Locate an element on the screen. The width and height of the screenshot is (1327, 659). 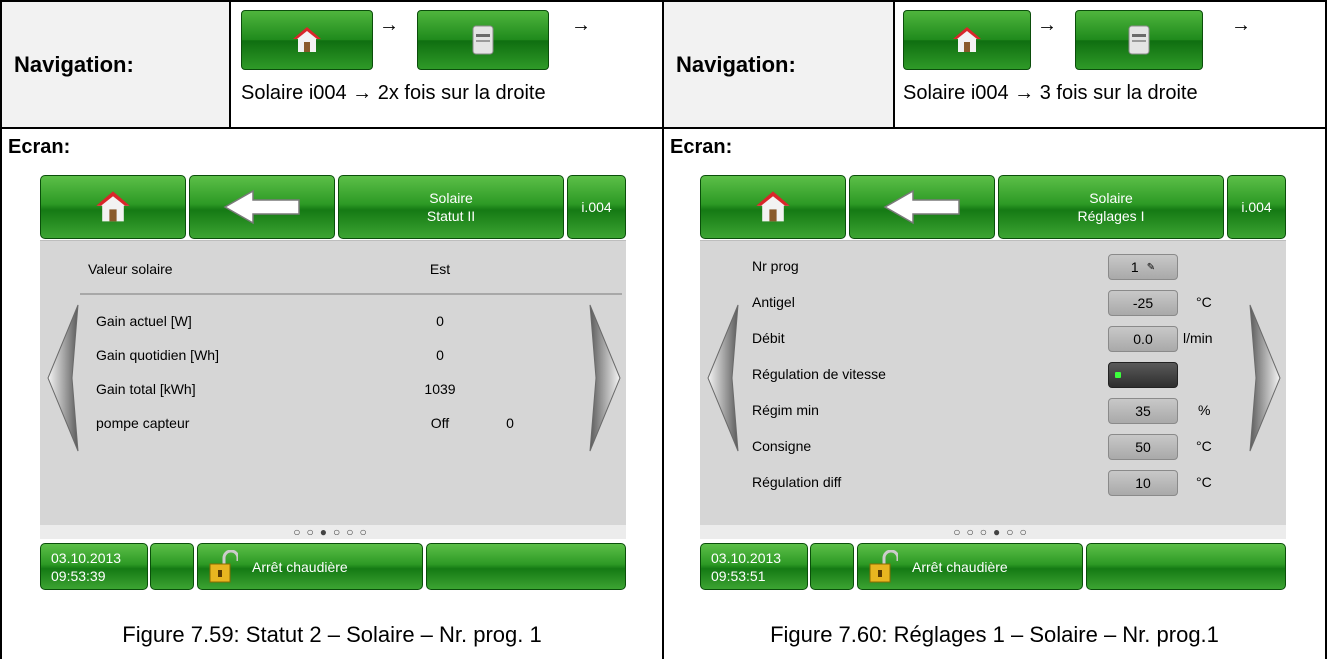
debit-field: 0.0 is located at coordinates (1143, 339).